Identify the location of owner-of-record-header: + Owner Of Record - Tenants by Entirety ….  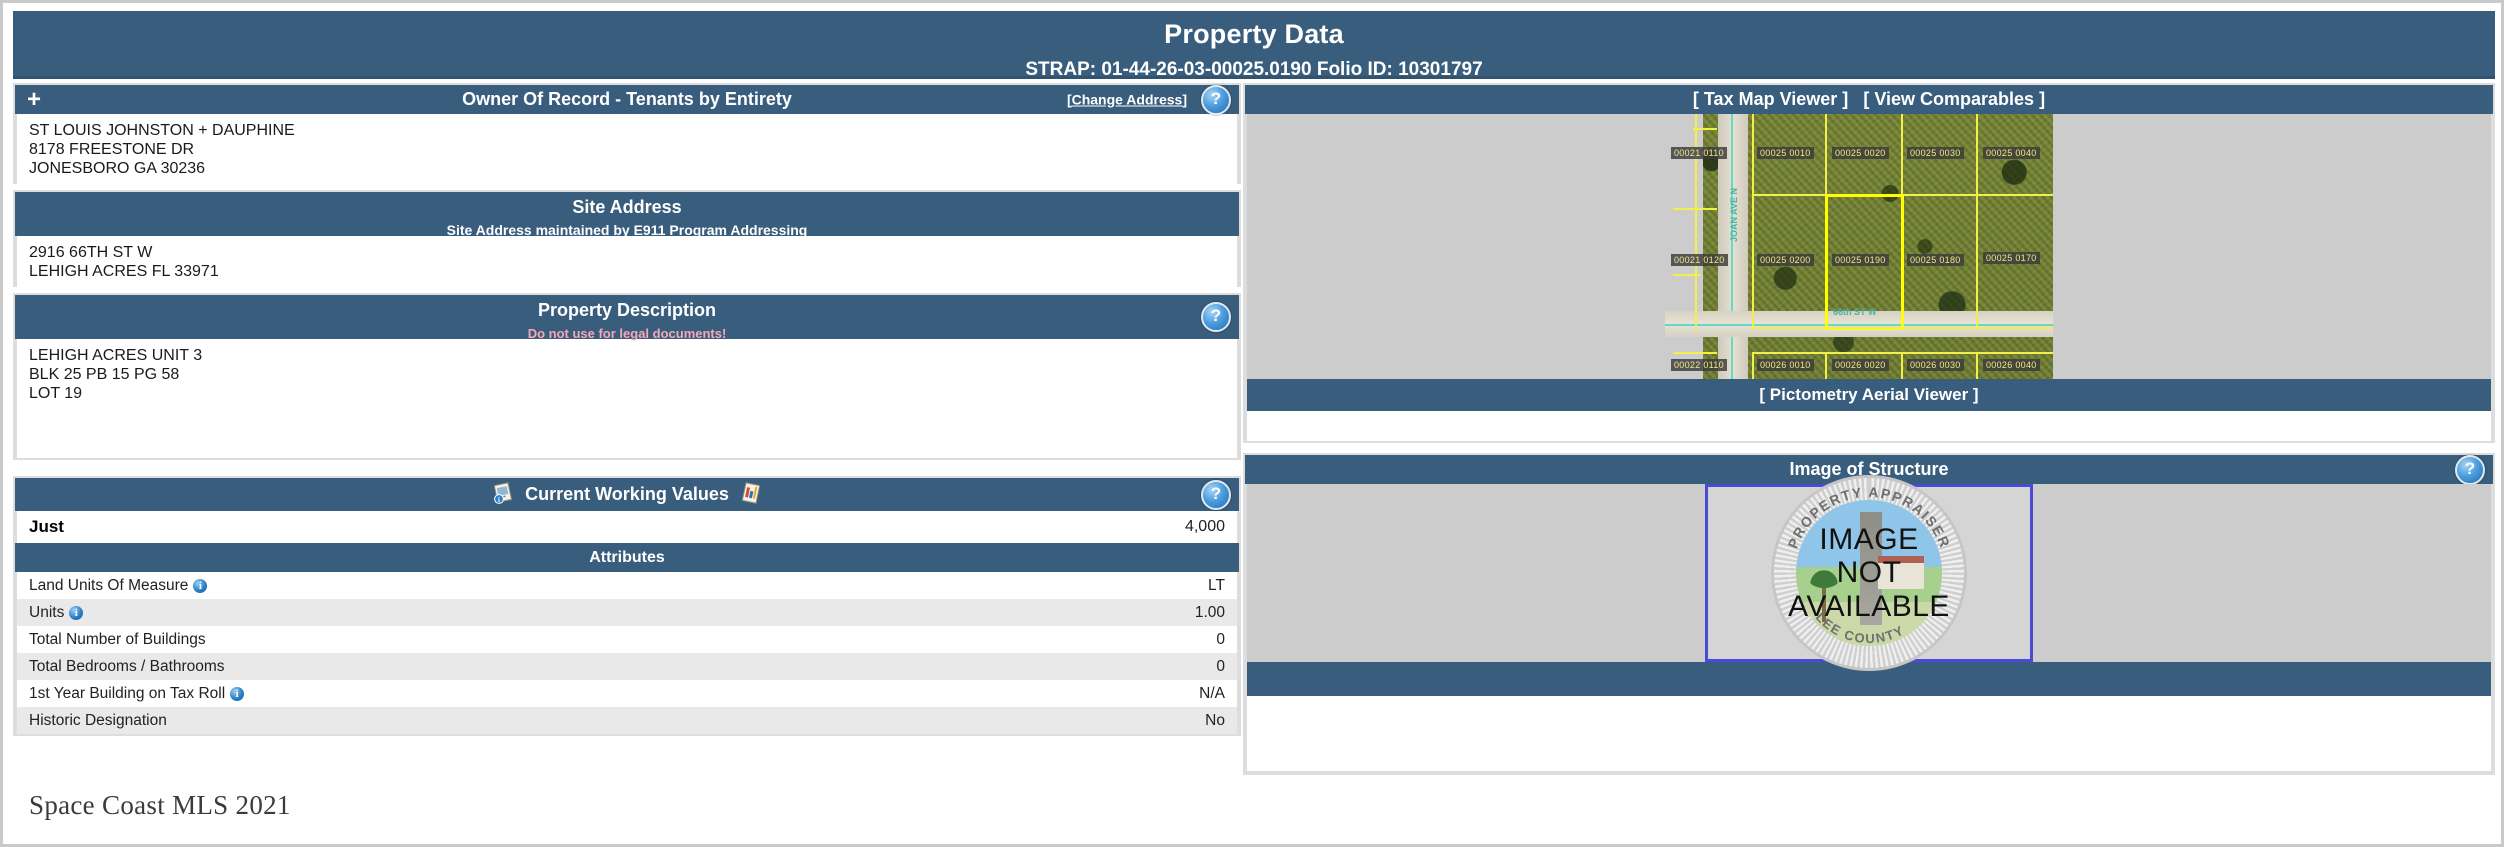
(627, 99).